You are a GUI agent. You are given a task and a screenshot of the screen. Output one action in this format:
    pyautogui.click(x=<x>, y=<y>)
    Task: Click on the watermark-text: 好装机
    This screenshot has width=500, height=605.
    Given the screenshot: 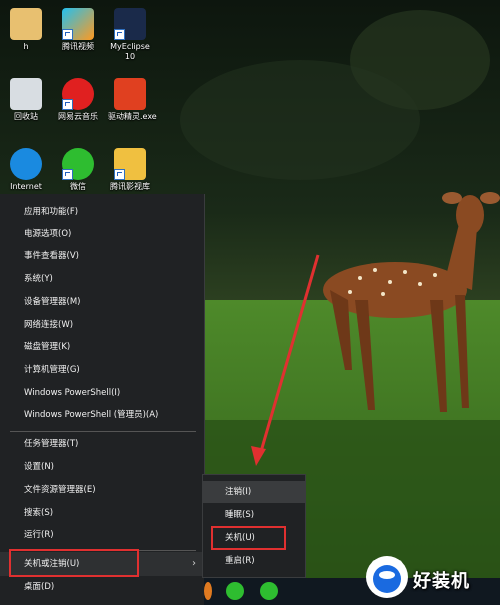 What is the action you would take?
    pyautogui.click(x=441, y=581)
    